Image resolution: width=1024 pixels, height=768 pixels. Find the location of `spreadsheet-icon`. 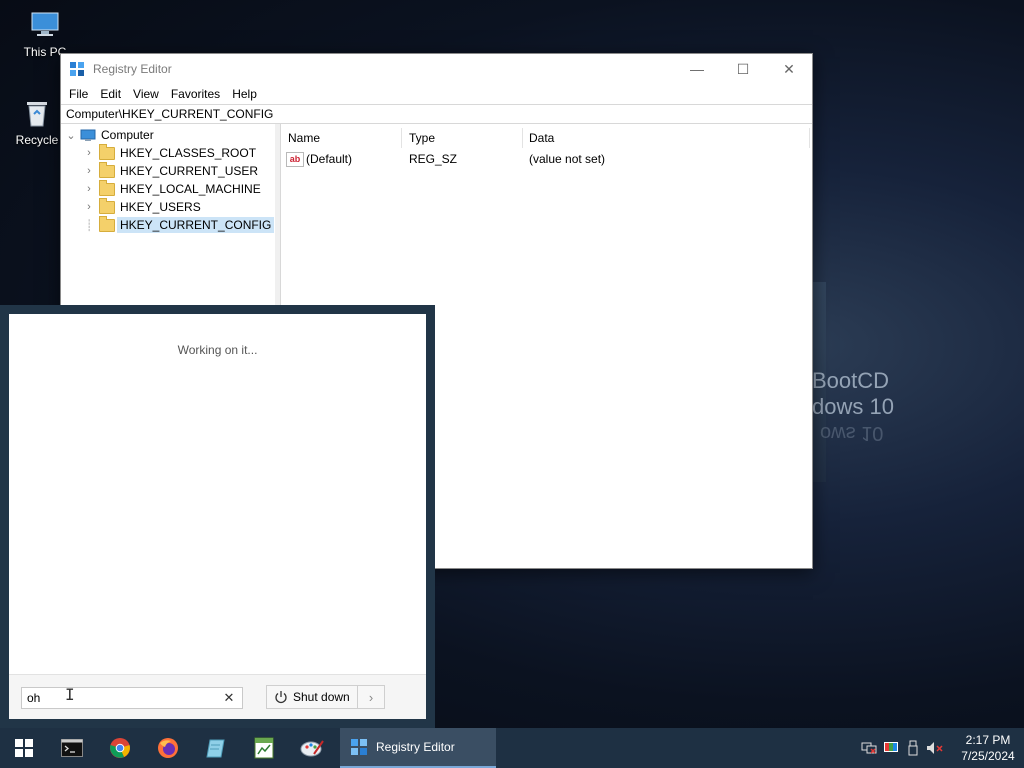

spreadsheet-icon is located at coordinates (264, 748).